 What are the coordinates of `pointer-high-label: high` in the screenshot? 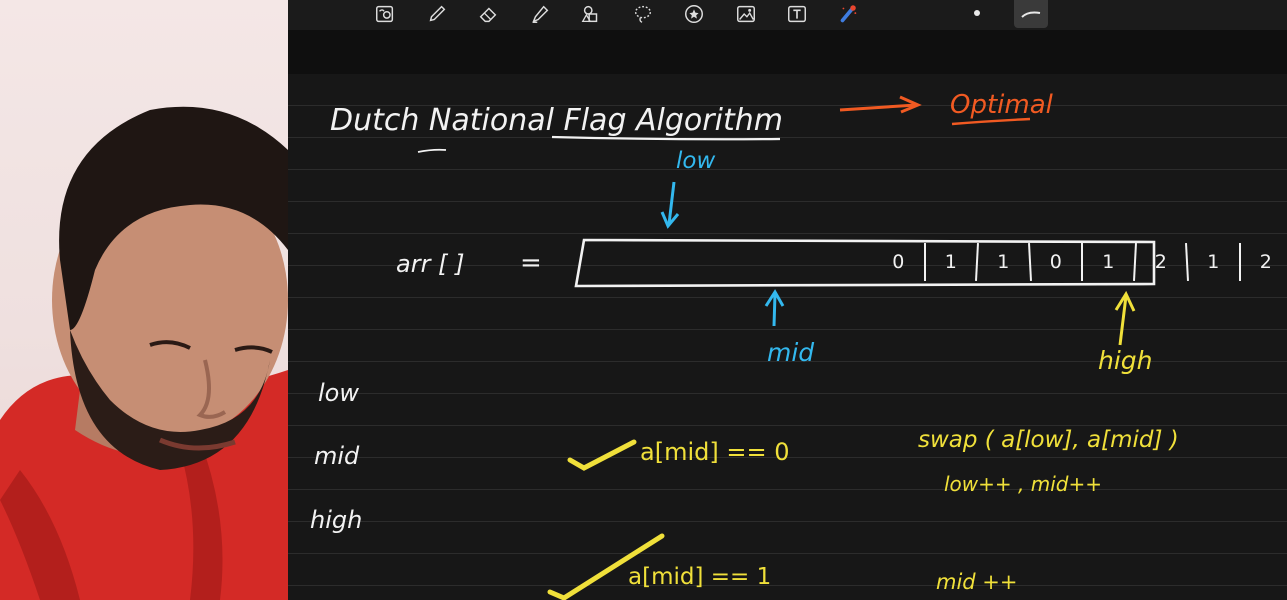 It's located at (1125, 360).